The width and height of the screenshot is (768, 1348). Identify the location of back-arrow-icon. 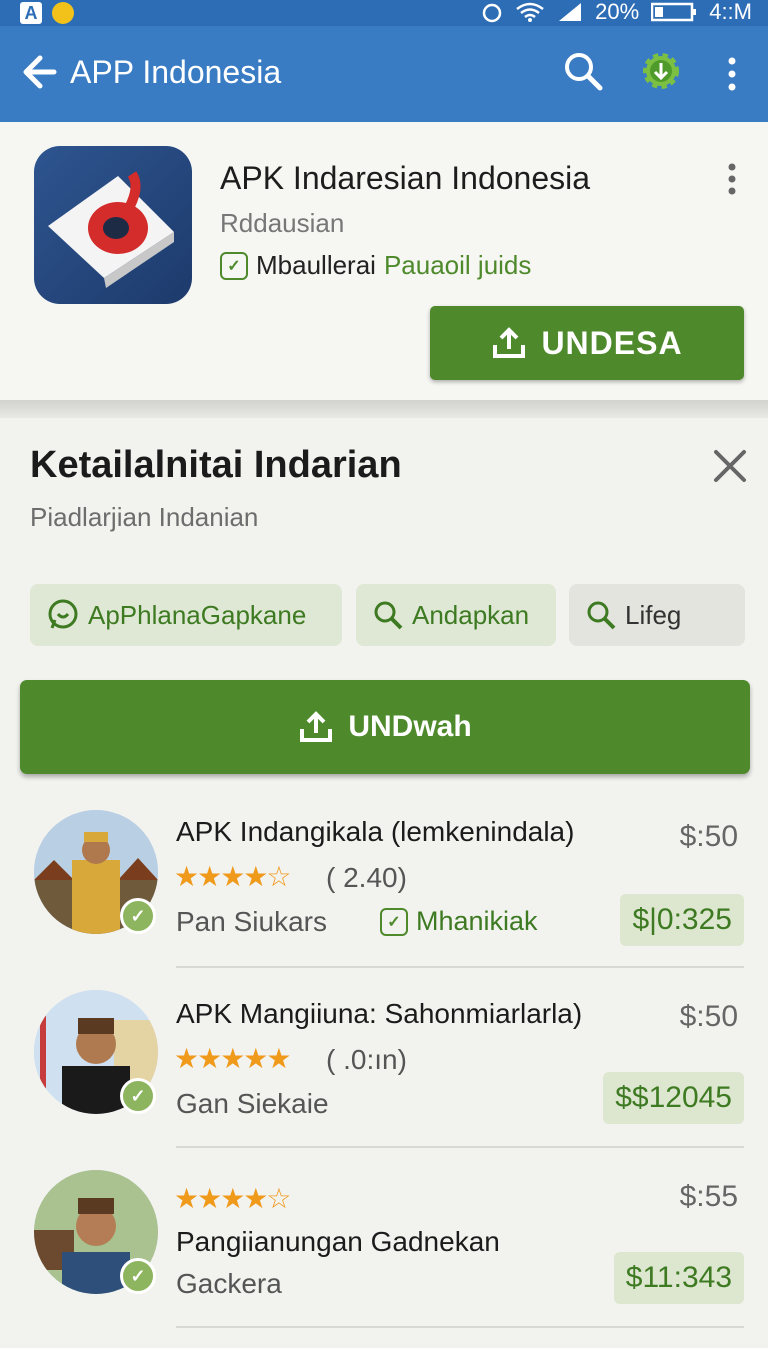
(40, 72).